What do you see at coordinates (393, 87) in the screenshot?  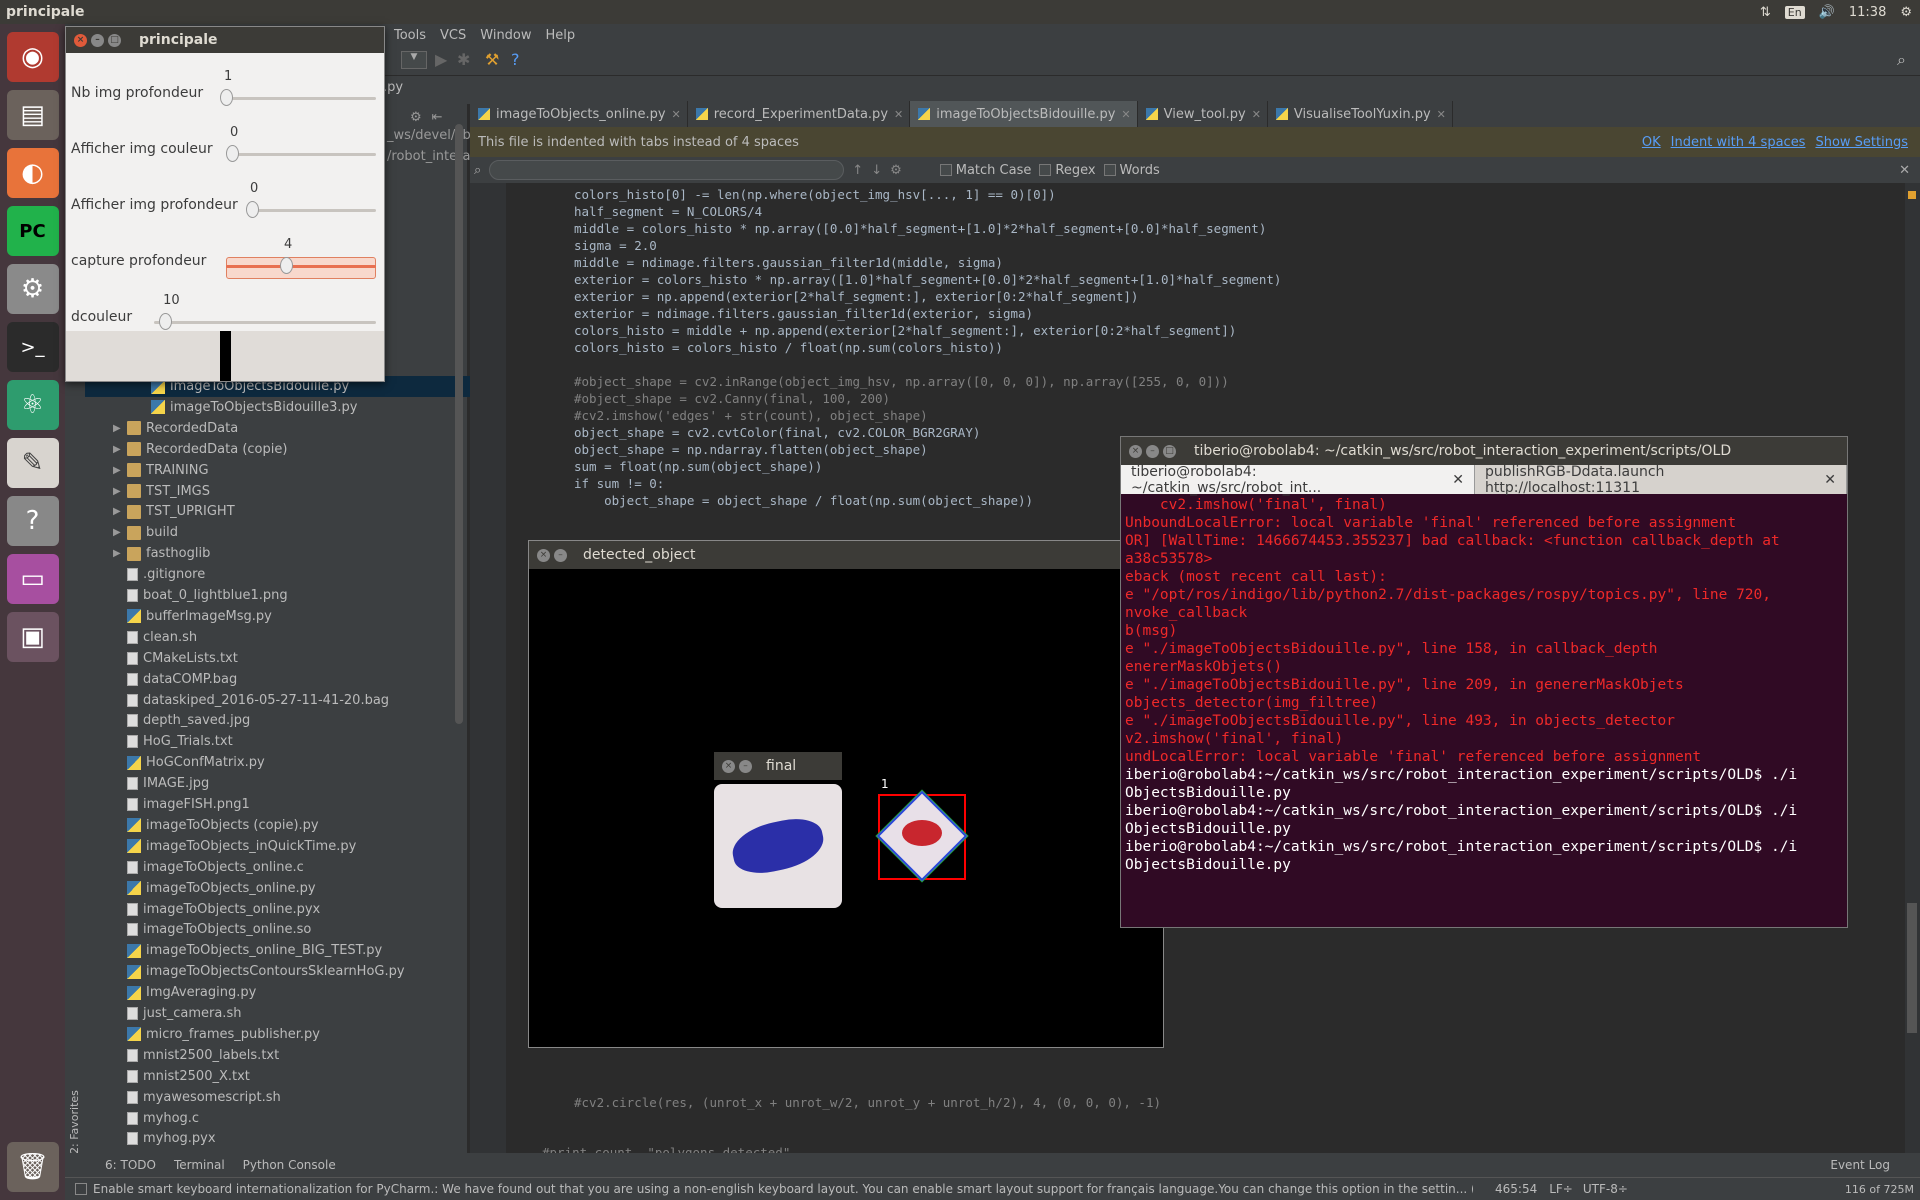 I see `breadcrumb-file: .py` at bounding box center [393, 87].